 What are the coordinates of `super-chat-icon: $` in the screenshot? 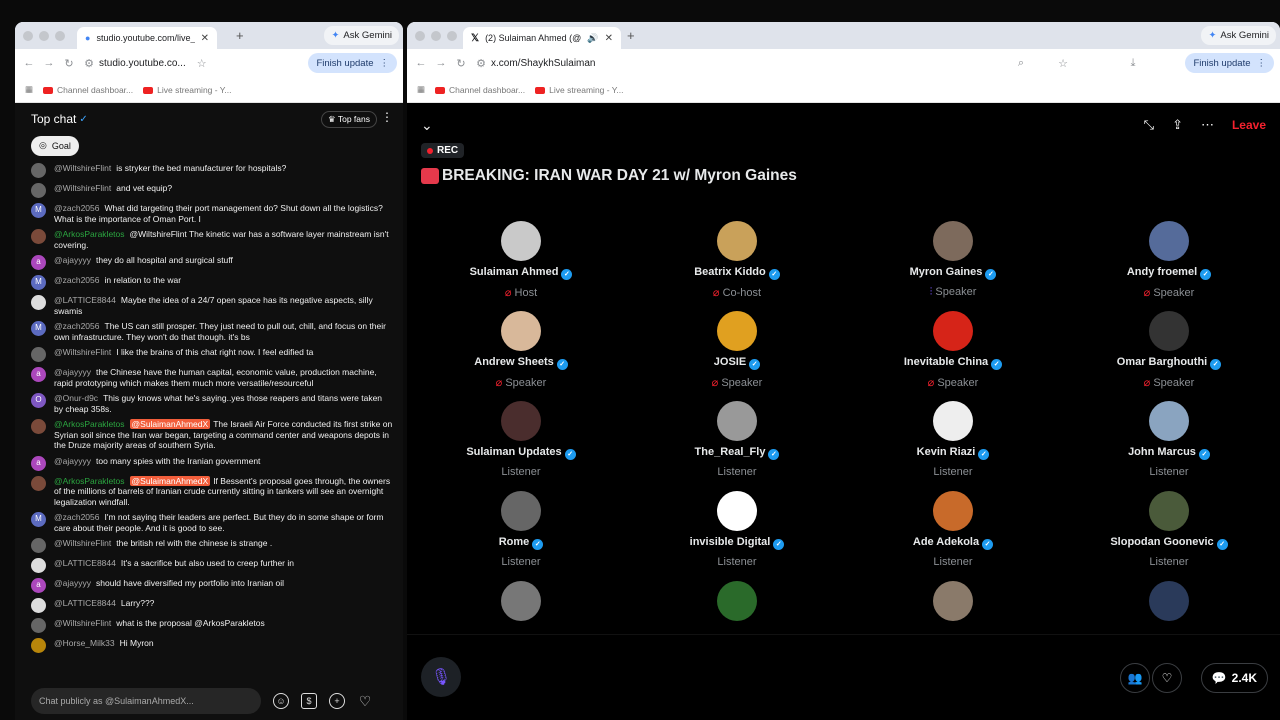 It's located at (309, 701).